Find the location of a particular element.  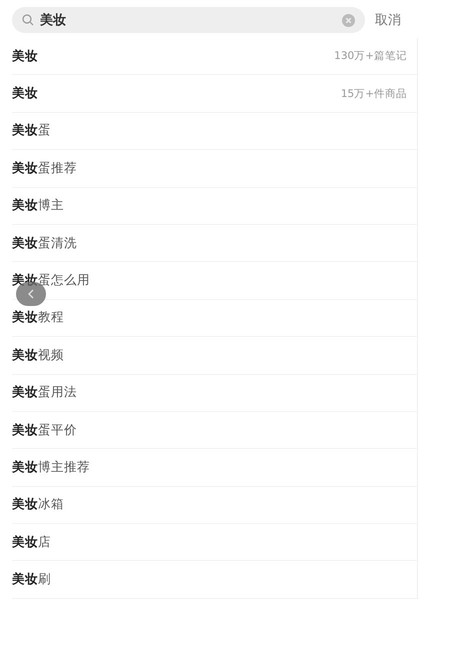

suggestion-item: 美妆蛋平价 is located at coordinates (214, 431).